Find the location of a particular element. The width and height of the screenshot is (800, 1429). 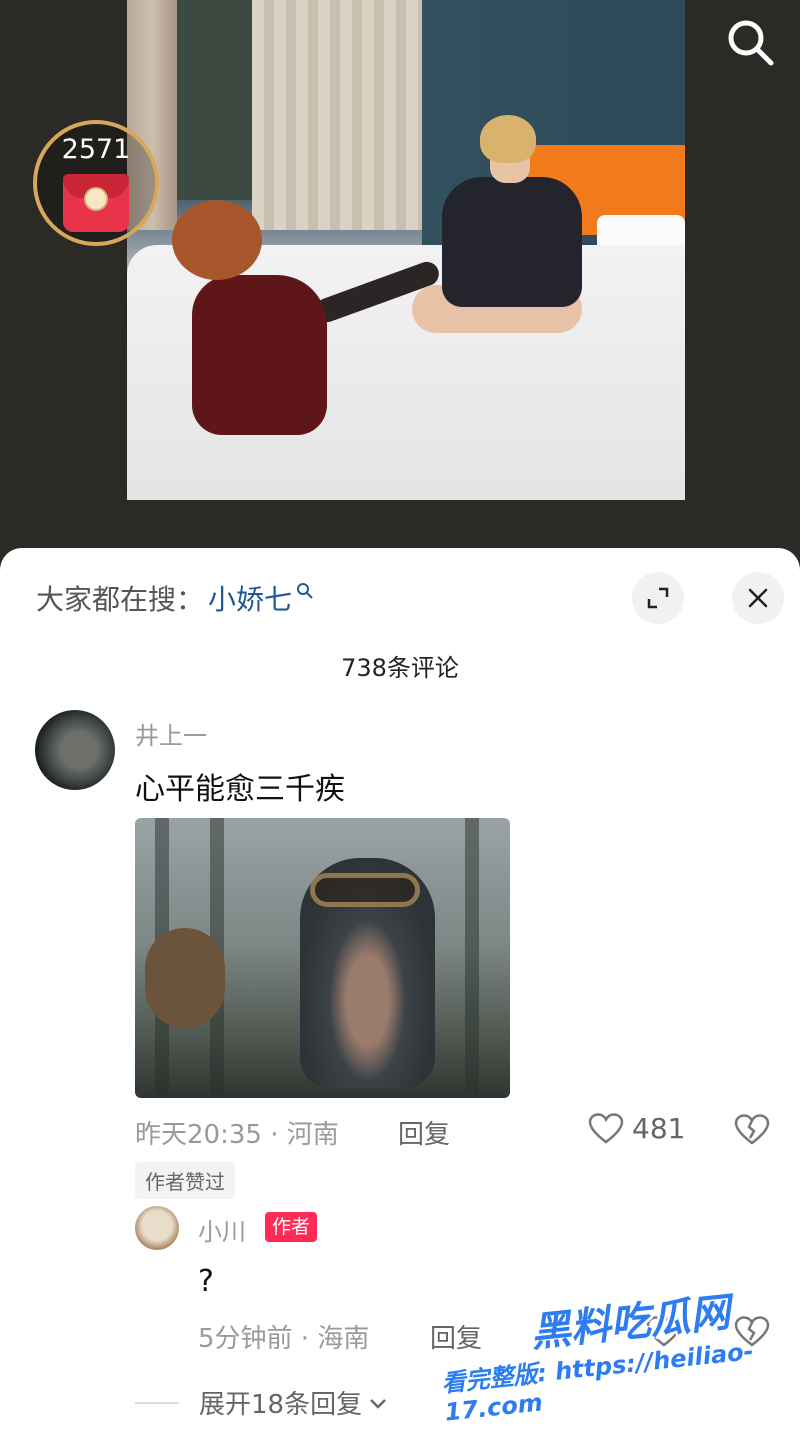

boy-hair is located at coordinates (508, 139).